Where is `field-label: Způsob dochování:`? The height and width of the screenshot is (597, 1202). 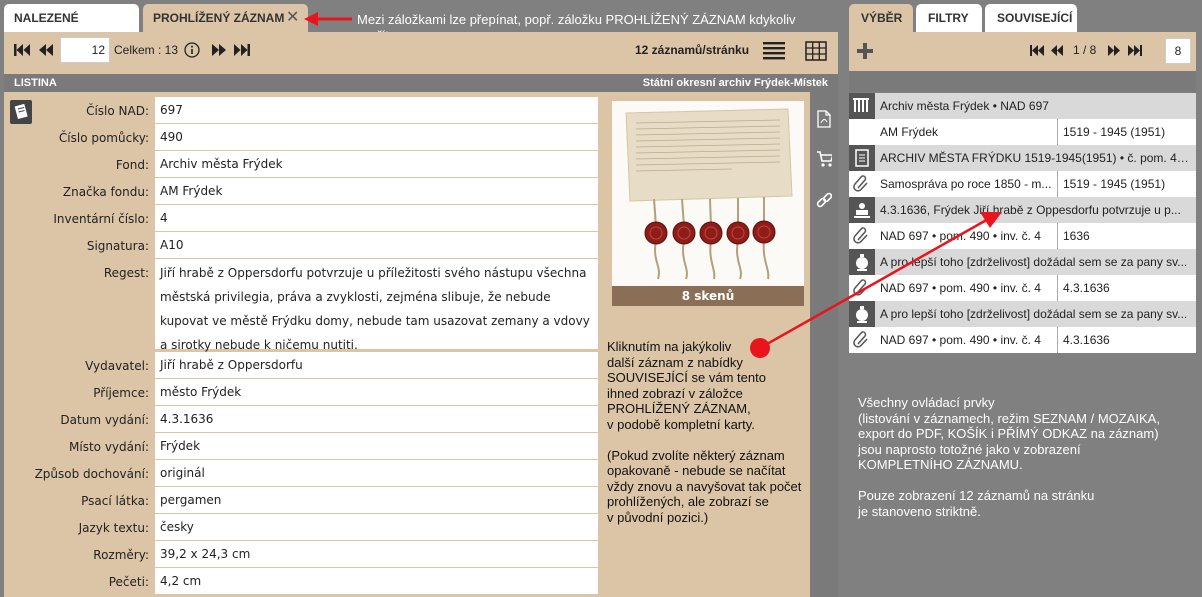 field-label: Způsob dochování: is located at coordinates (91, 474).